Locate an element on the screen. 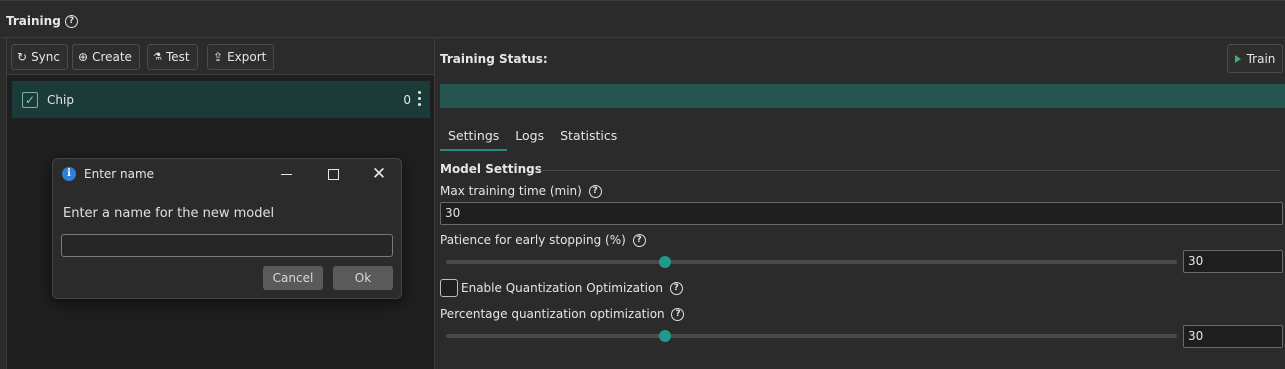 This screenshot has width=1285, height=369. check-icon: ✓ is located at coordinates (30, 99).